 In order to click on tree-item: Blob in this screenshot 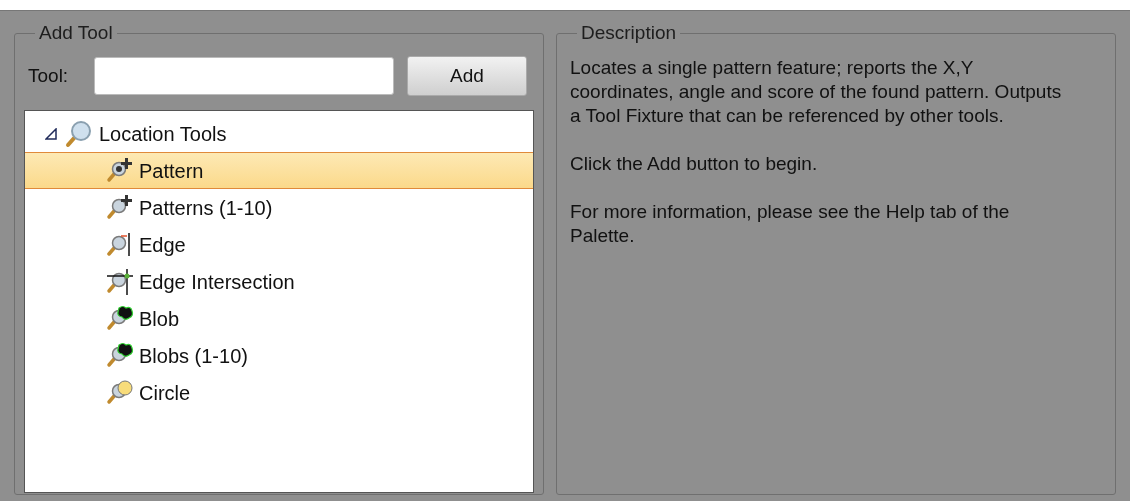, I will do `click(279, 318)`.